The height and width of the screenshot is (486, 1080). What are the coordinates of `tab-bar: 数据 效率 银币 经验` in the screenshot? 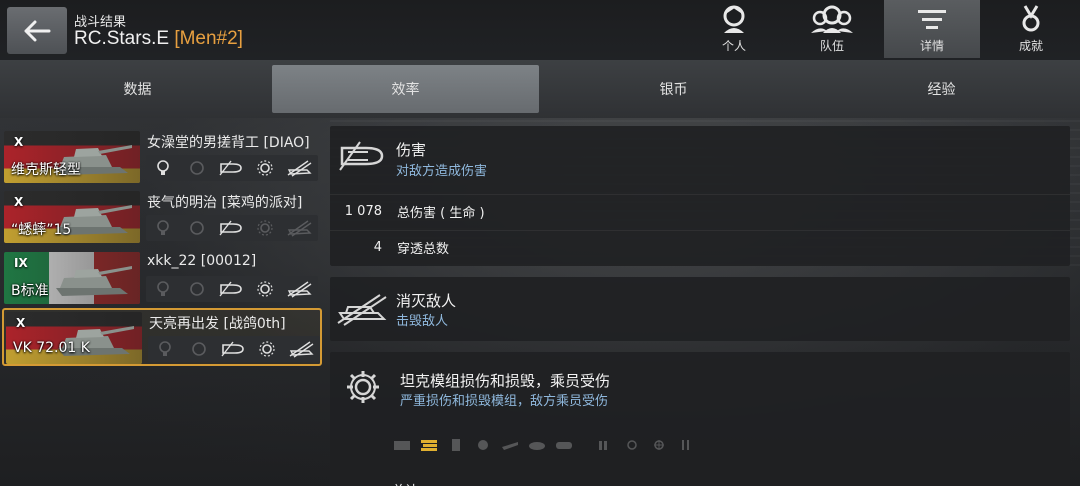 It's located at (540, 89).